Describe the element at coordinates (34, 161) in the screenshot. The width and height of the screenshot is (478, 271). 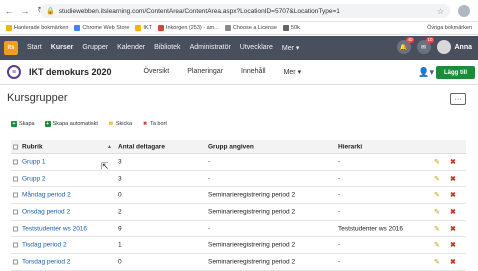
I see `group-name-link: Grupp 1` at that location.